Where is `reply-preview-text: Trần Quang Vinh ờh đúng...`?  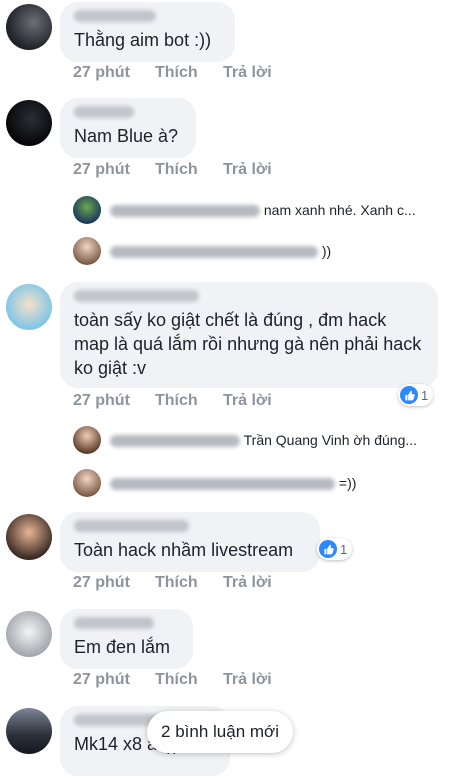 reply-preview-text: Trần Quang Vinh ờh đúng... is located at coordinates (330, 440).